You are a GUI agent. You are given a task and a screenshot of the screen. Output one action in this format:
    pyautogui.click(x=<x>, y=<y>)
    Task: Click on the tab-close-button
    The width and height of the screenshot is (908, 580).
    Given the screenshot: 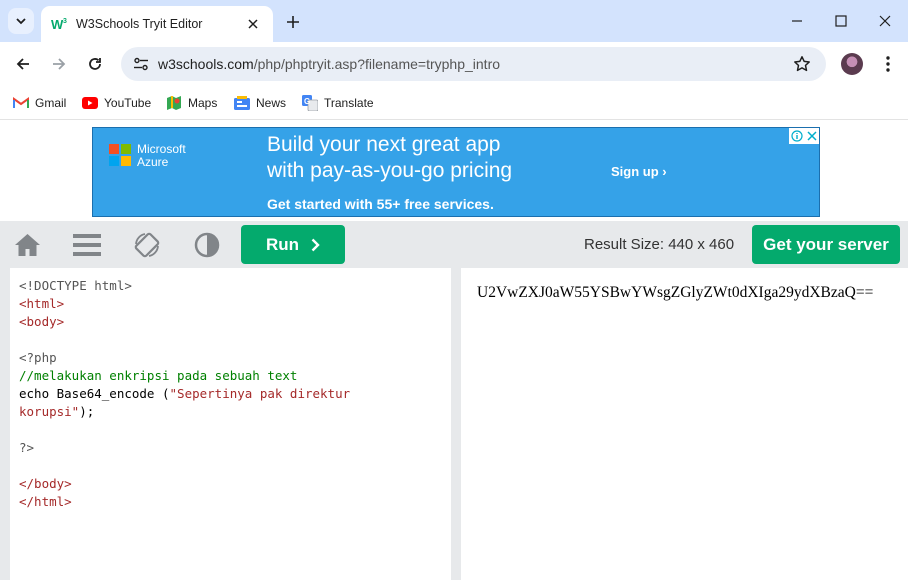 What is the action you would take?
    pyautogui.click(x=253, y=24)
    